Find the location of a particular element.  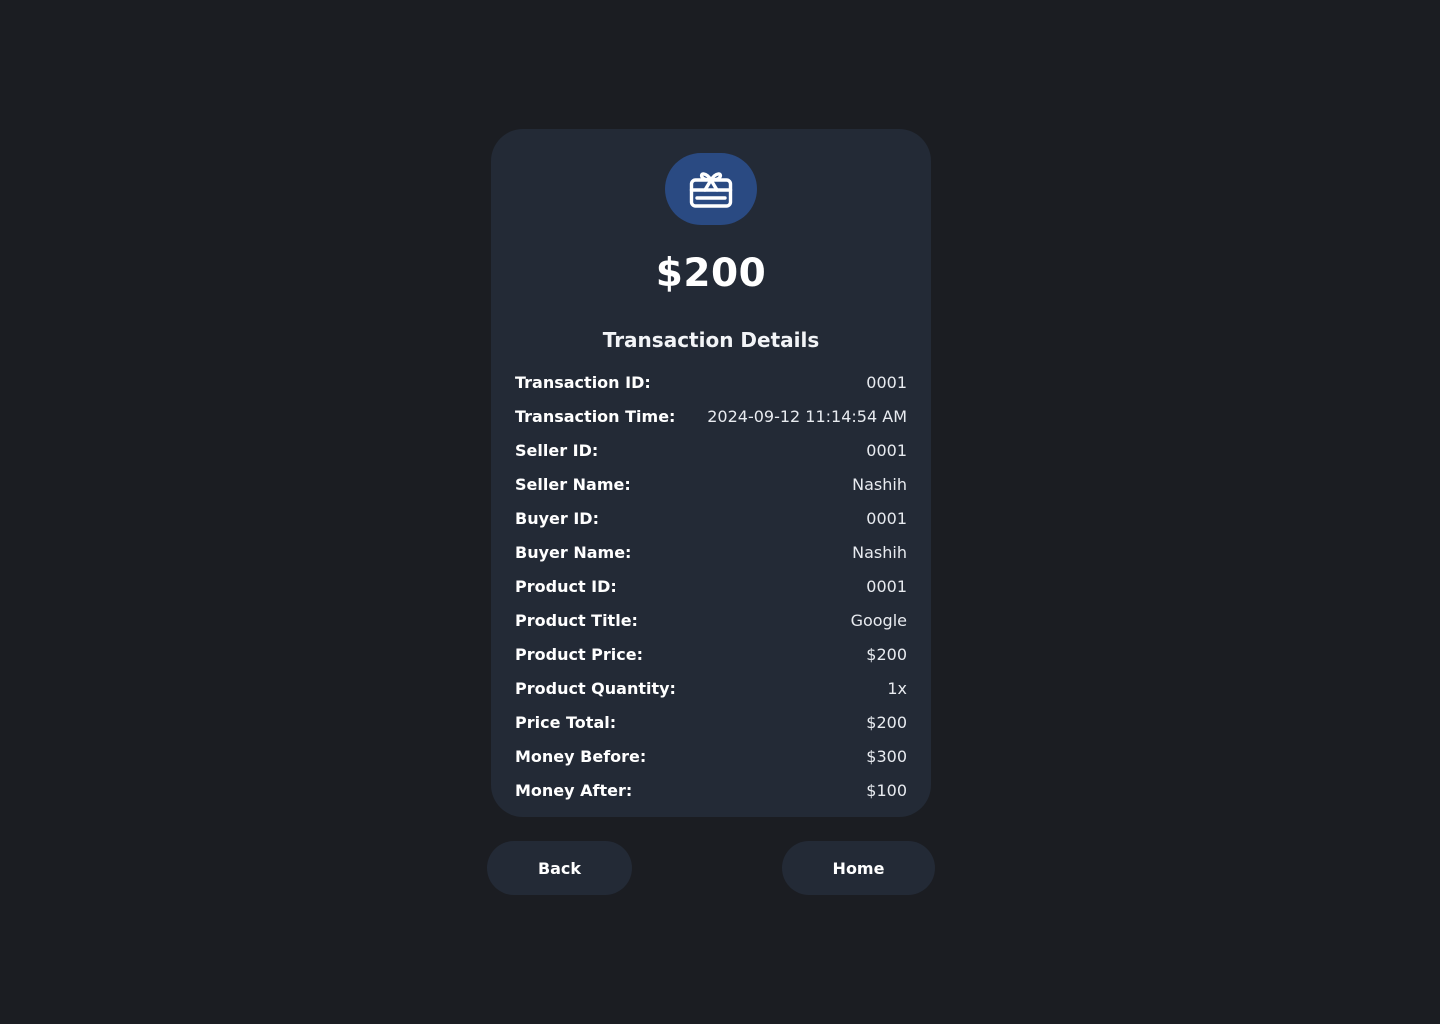

detail-row-buyer-name: Buyer Name: Nashih is located at coordinates (711, 552).